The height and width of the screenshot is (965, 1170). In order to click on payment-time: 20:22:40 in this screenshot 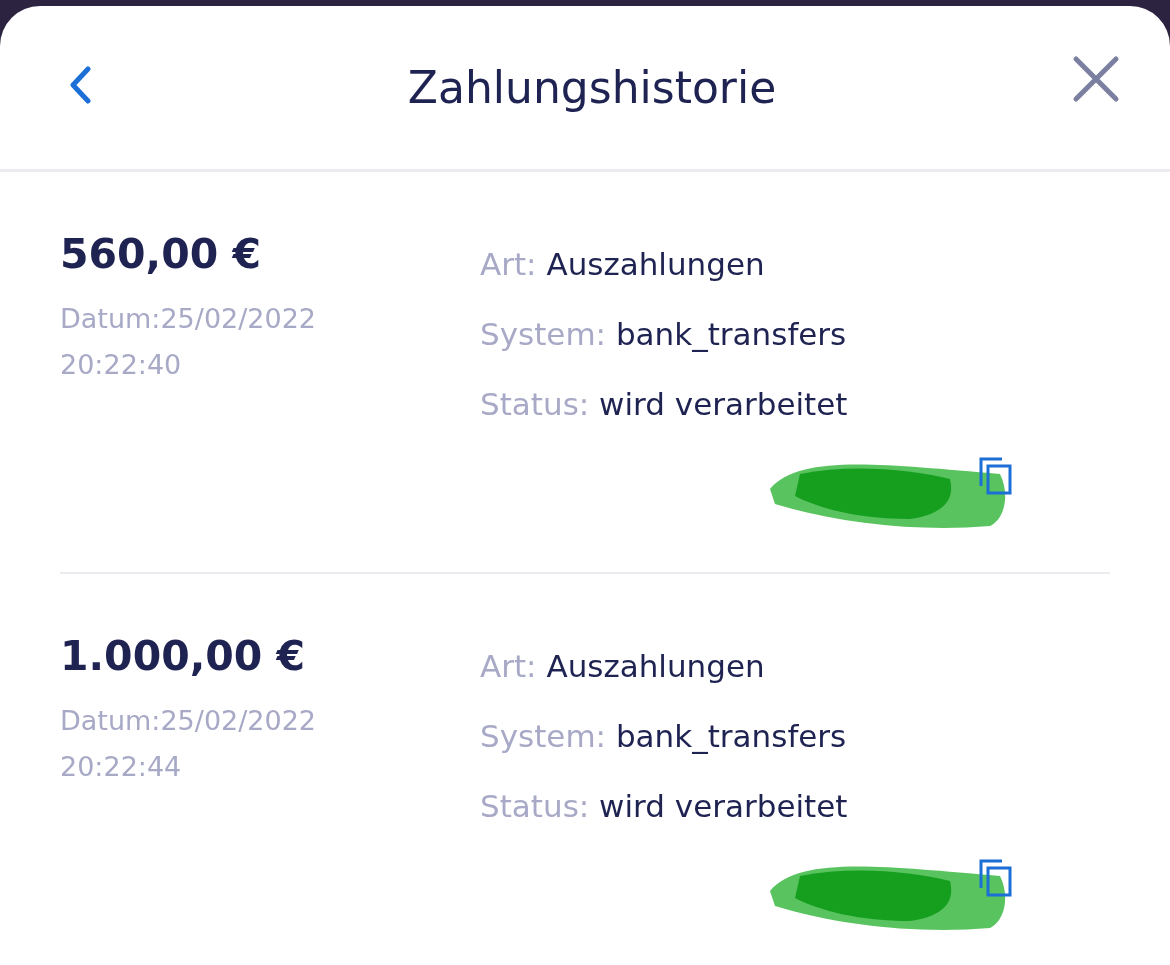, I will do `click(121, 365)`.